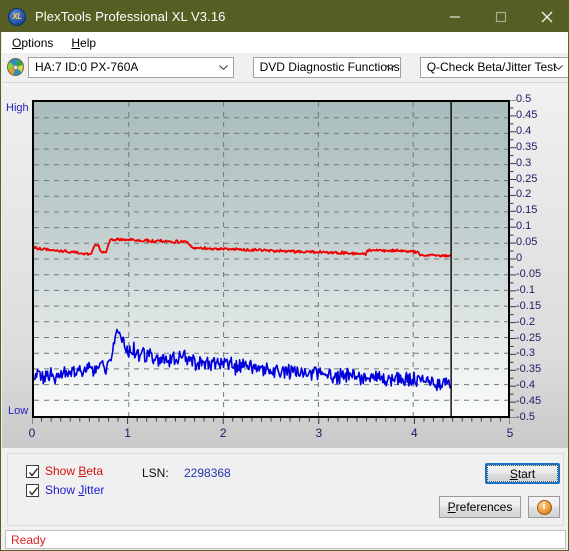 The width and height of the screenshot is (569, 551). I want to click on preferences-button-label: Preferences, so click(480, 507).